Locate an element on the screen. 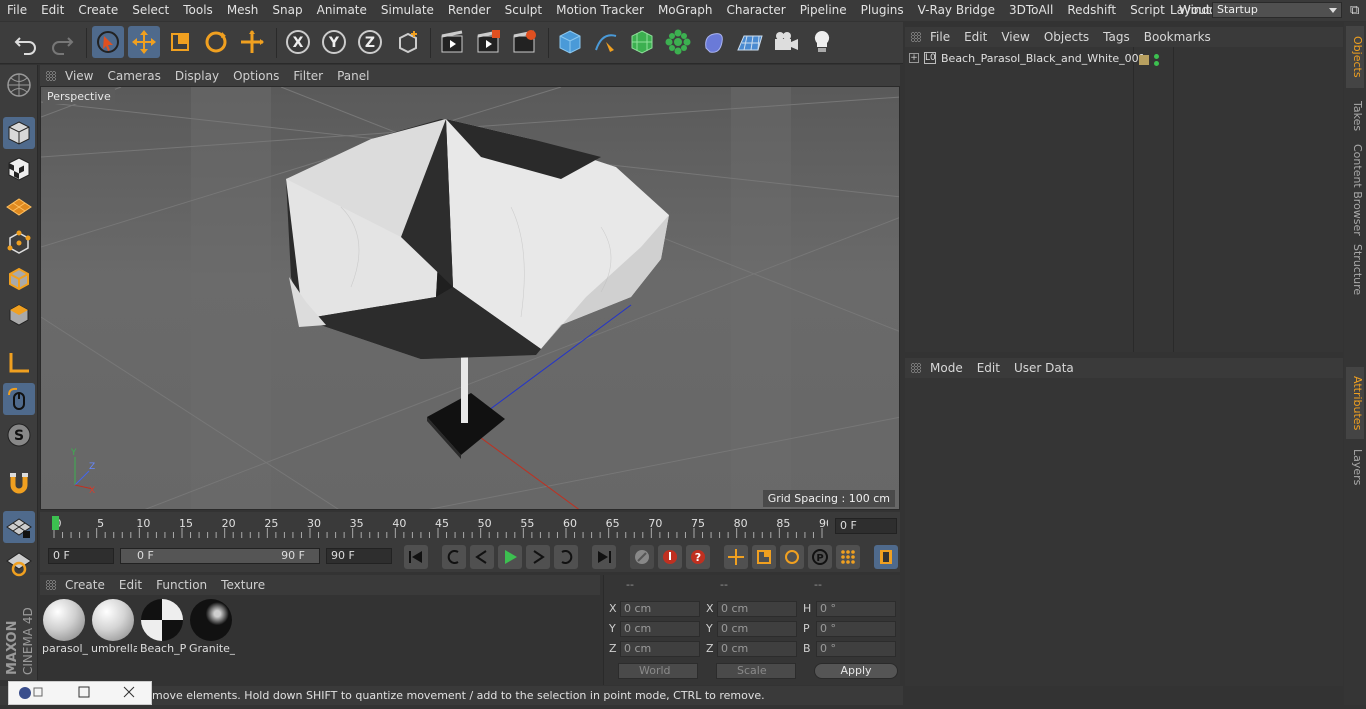  goto-start-icon is located at coordinates (416, 557).